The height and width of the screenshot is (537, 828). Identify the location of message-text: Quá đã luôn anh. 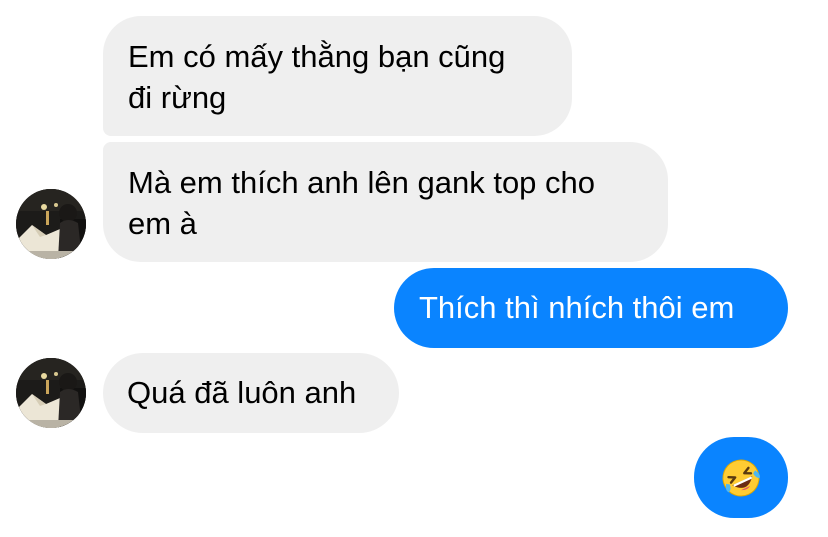
(242, 392).